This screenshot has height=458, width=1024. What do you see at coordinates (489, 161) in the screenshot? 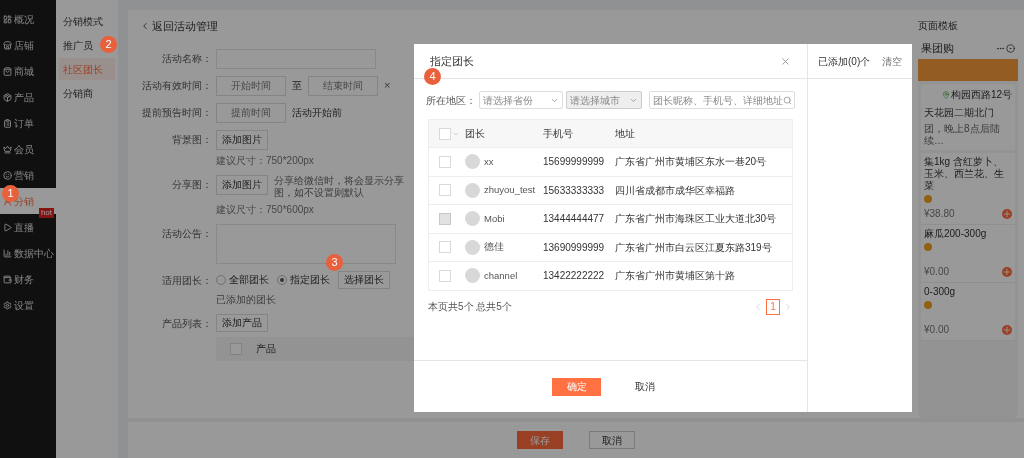
I see `table-cell: xx` at bounding box center [489, 161].